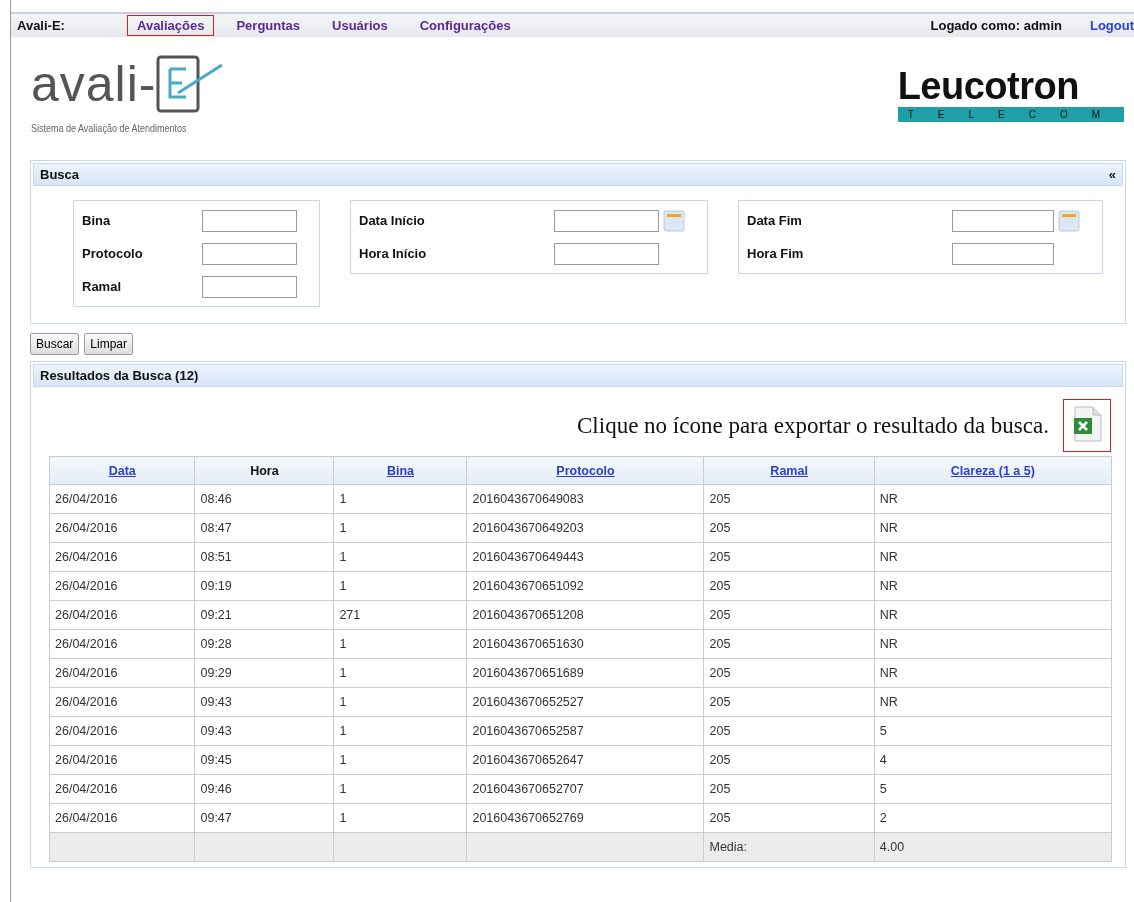  What do you see at coordinates (109, 128) in the screenshot?
I see `logo-subtitle: Sistema de Avaliação de Atendimentos` at bounding box center [109, 128].